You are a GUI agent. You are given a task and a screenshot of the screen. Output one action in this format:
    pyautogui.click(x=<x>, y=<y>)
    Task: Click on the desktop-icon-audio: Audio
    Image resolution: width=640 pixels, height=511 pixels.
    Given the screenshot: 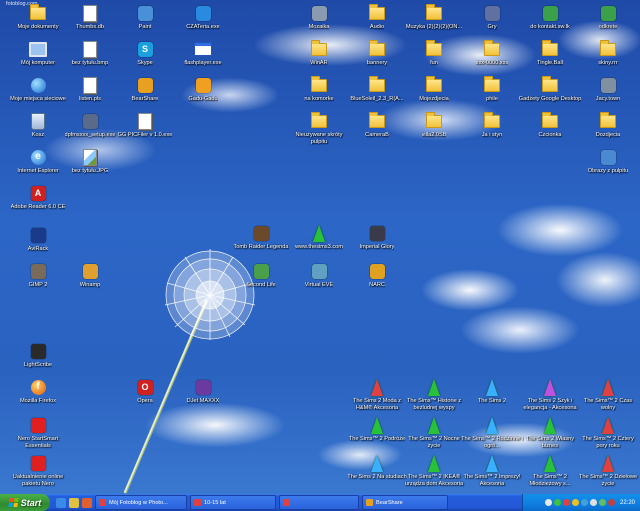 What is the action you would take?
    pyautogui.click(x=377, y=17)
    